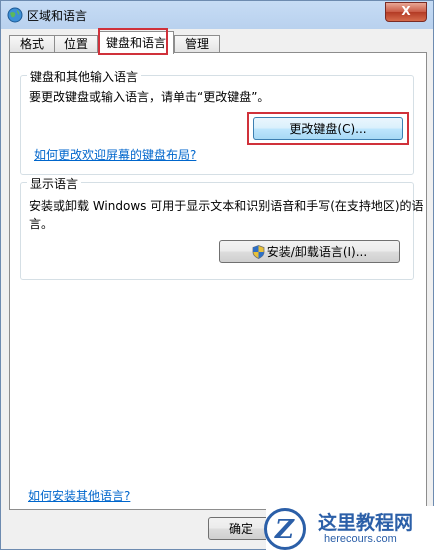 This screenshot has height=550, width=434. I want to click on tab-highlight-box, so click(133, 41).